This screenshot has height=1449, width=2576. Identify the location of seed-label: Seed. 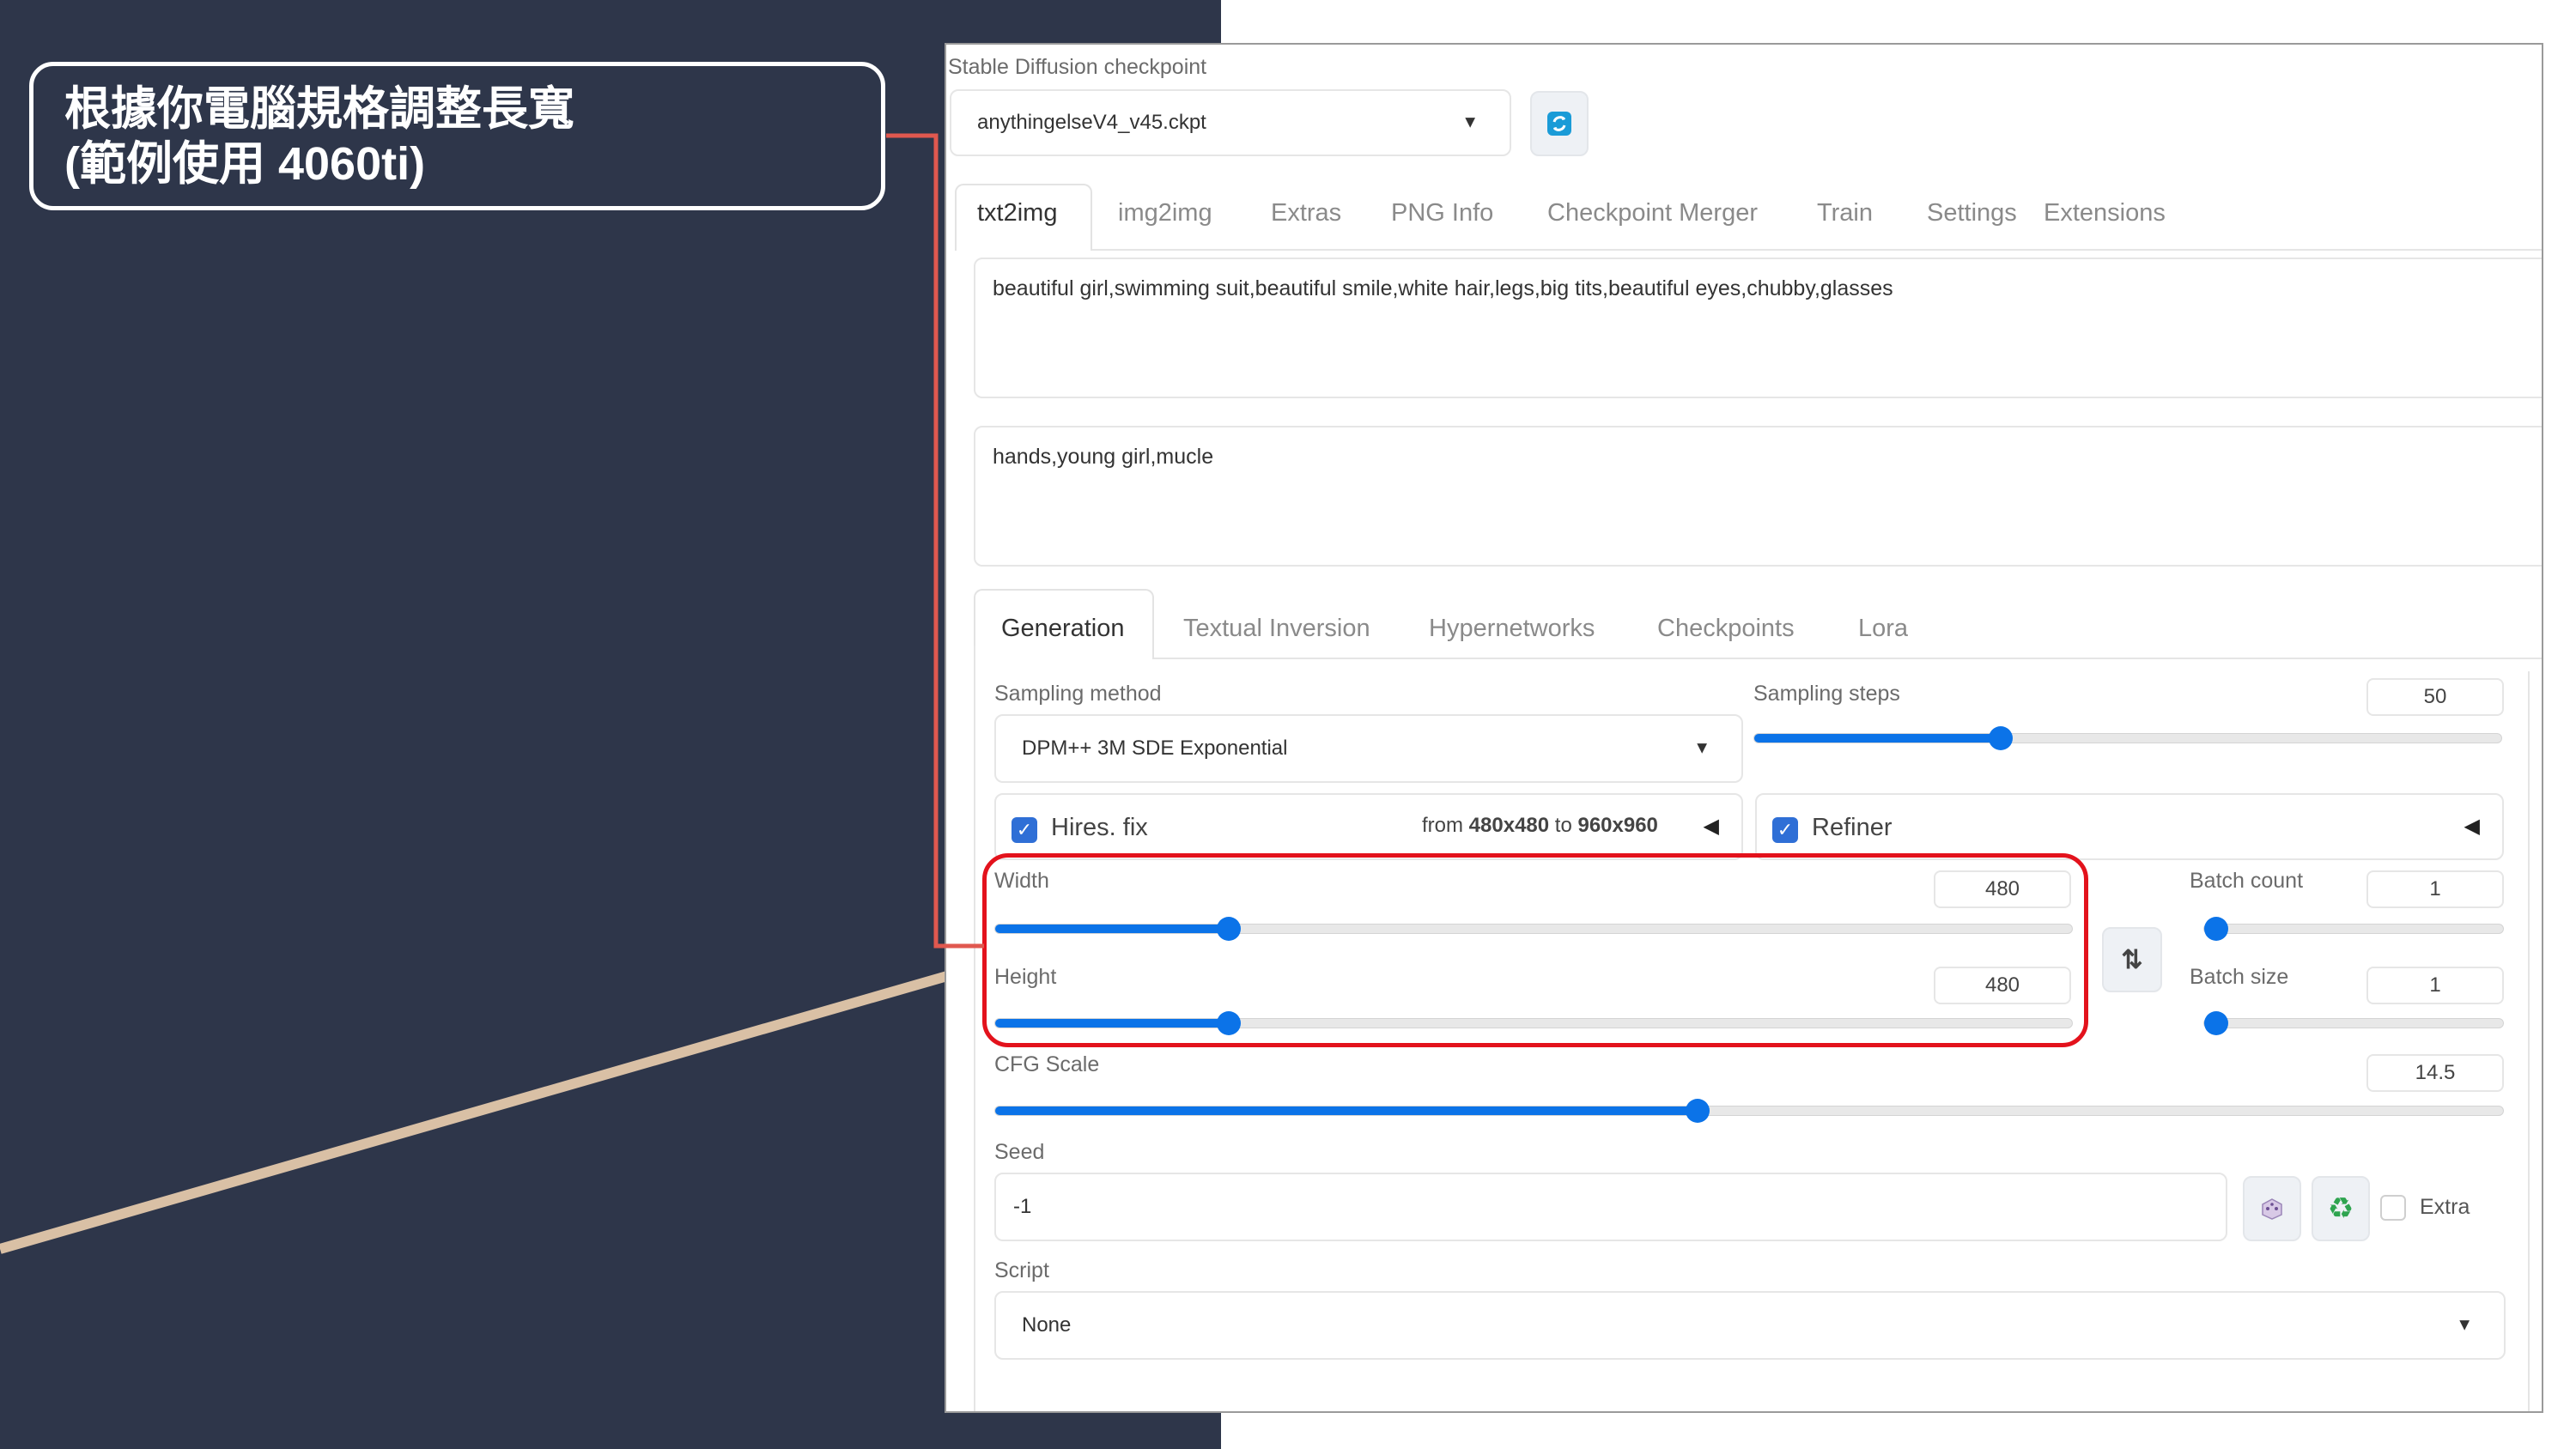
(1020, 1152).